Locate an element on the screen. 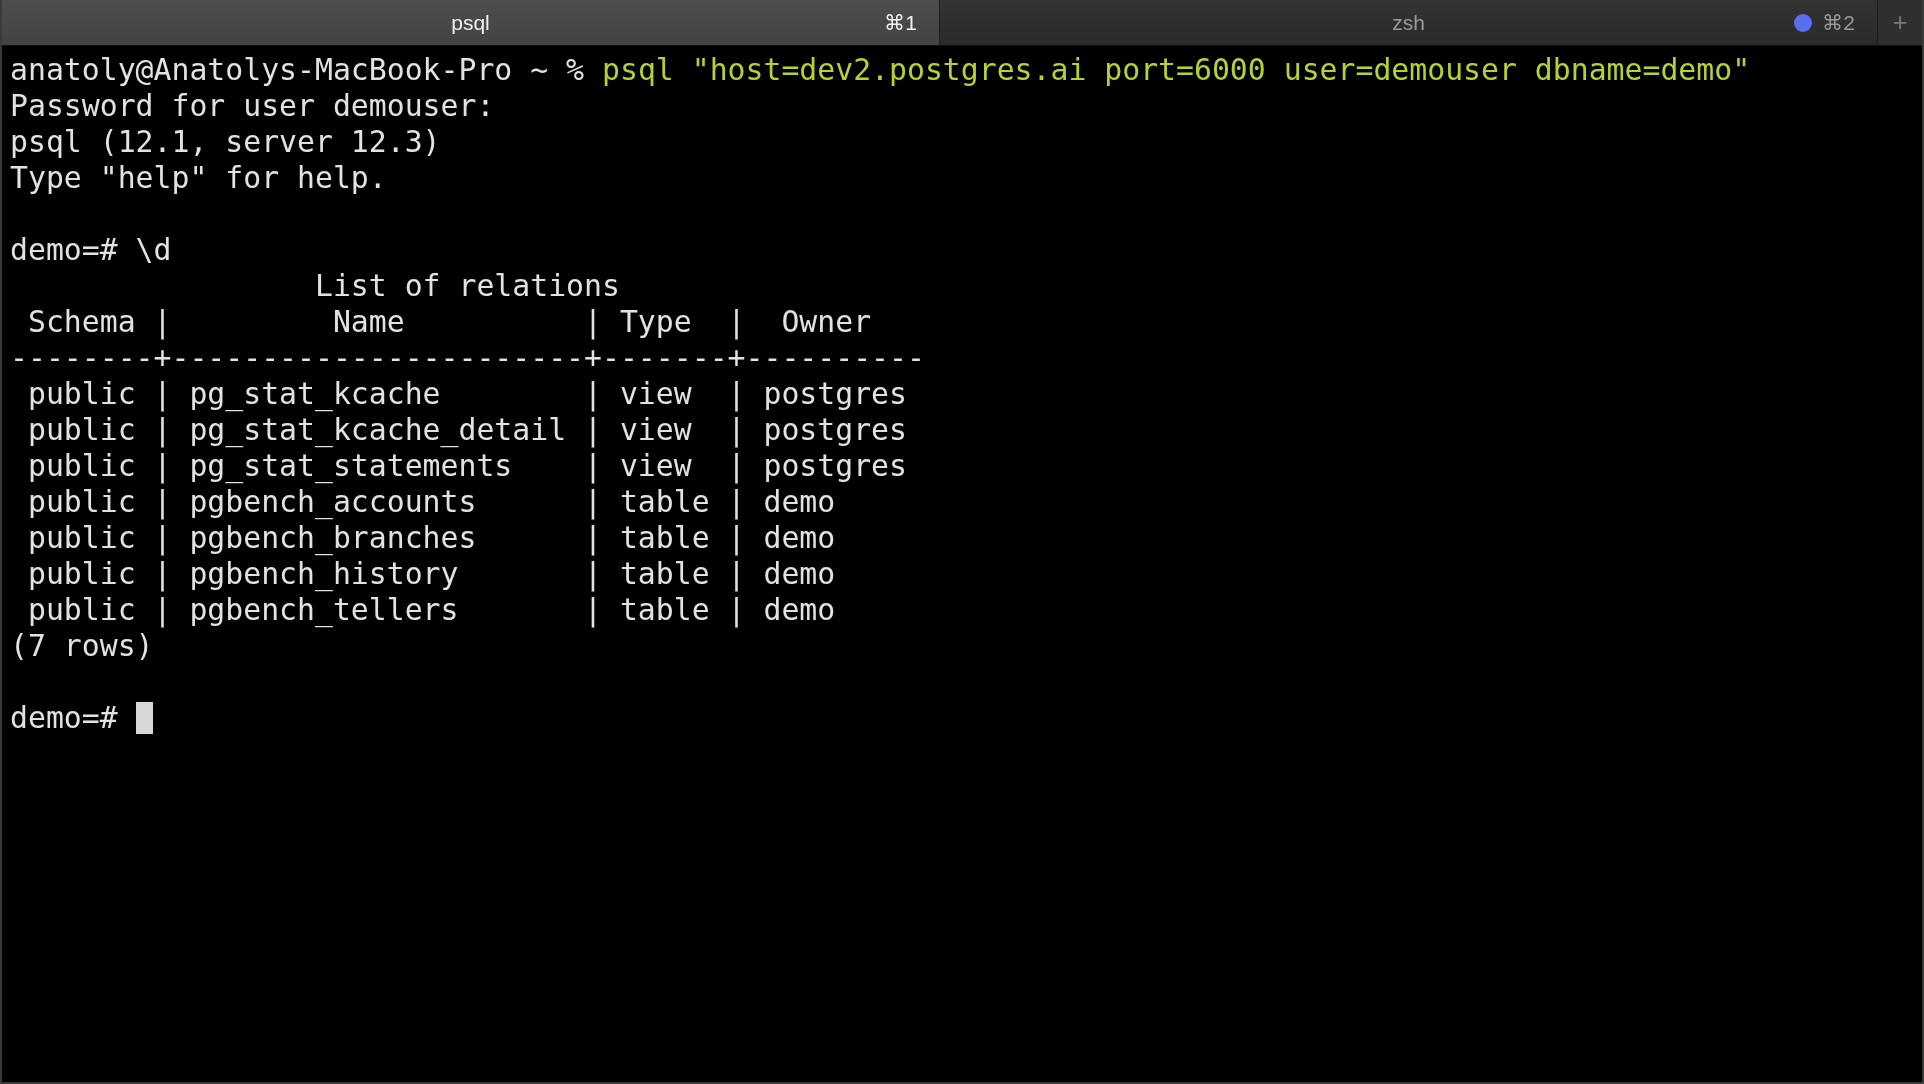  output-line: Schema | Name | Type | Owner is located at coordinates (449, 322).